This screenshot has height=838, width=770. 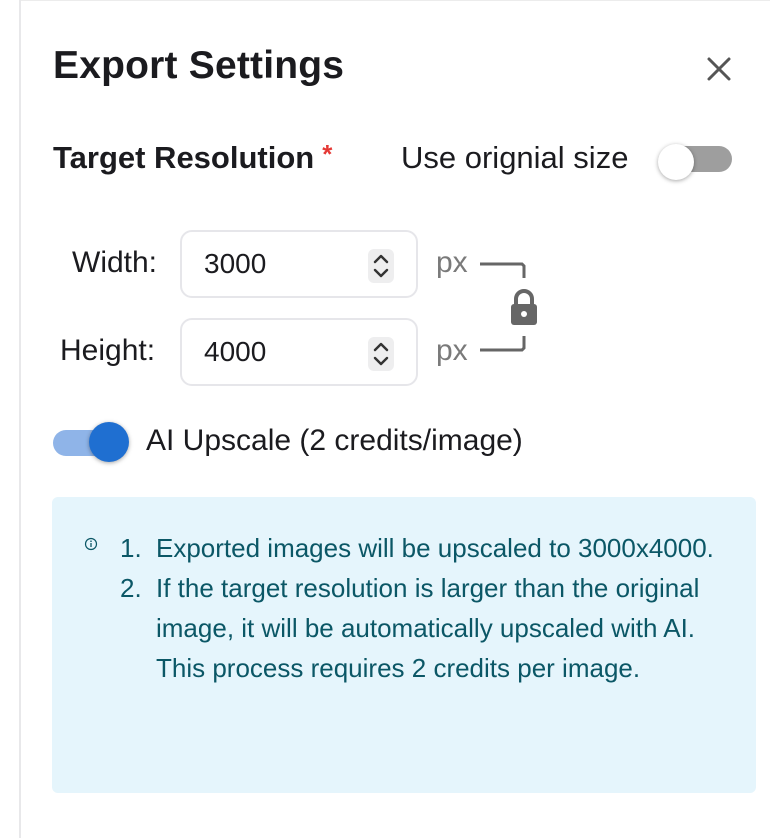 I want to click on width-stepper, so click(x=381, y=266).